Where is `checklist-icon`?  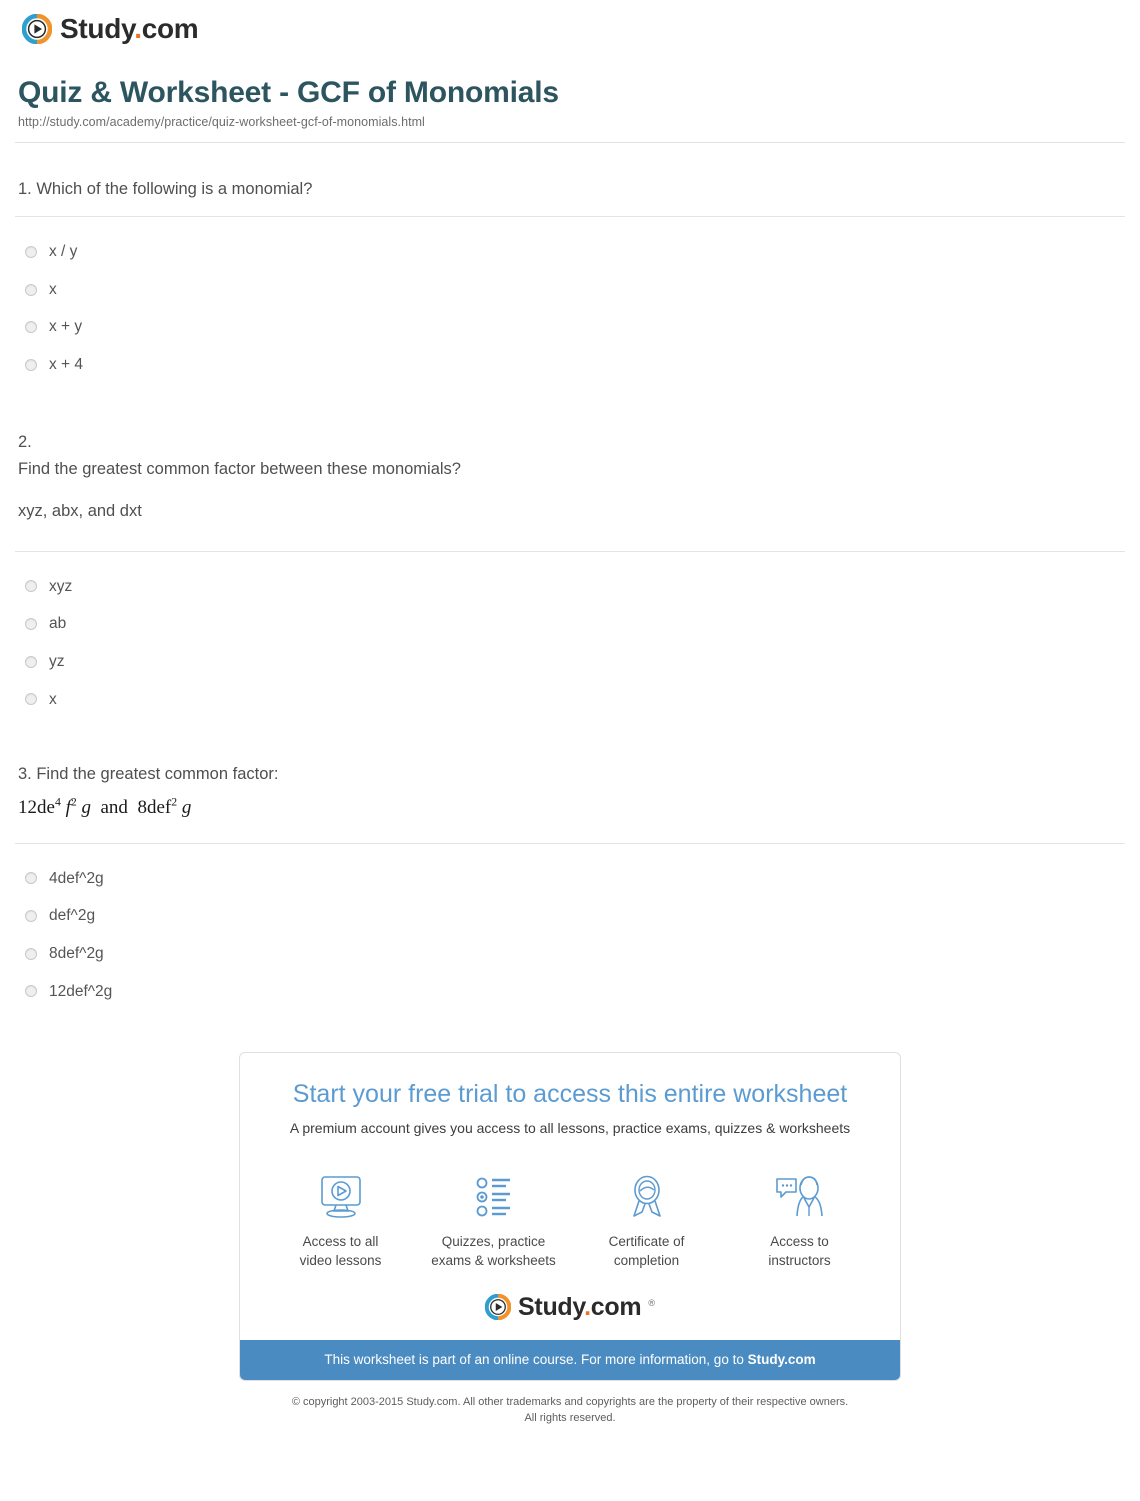 checklist-icon is located at coordinates (493, 1197).